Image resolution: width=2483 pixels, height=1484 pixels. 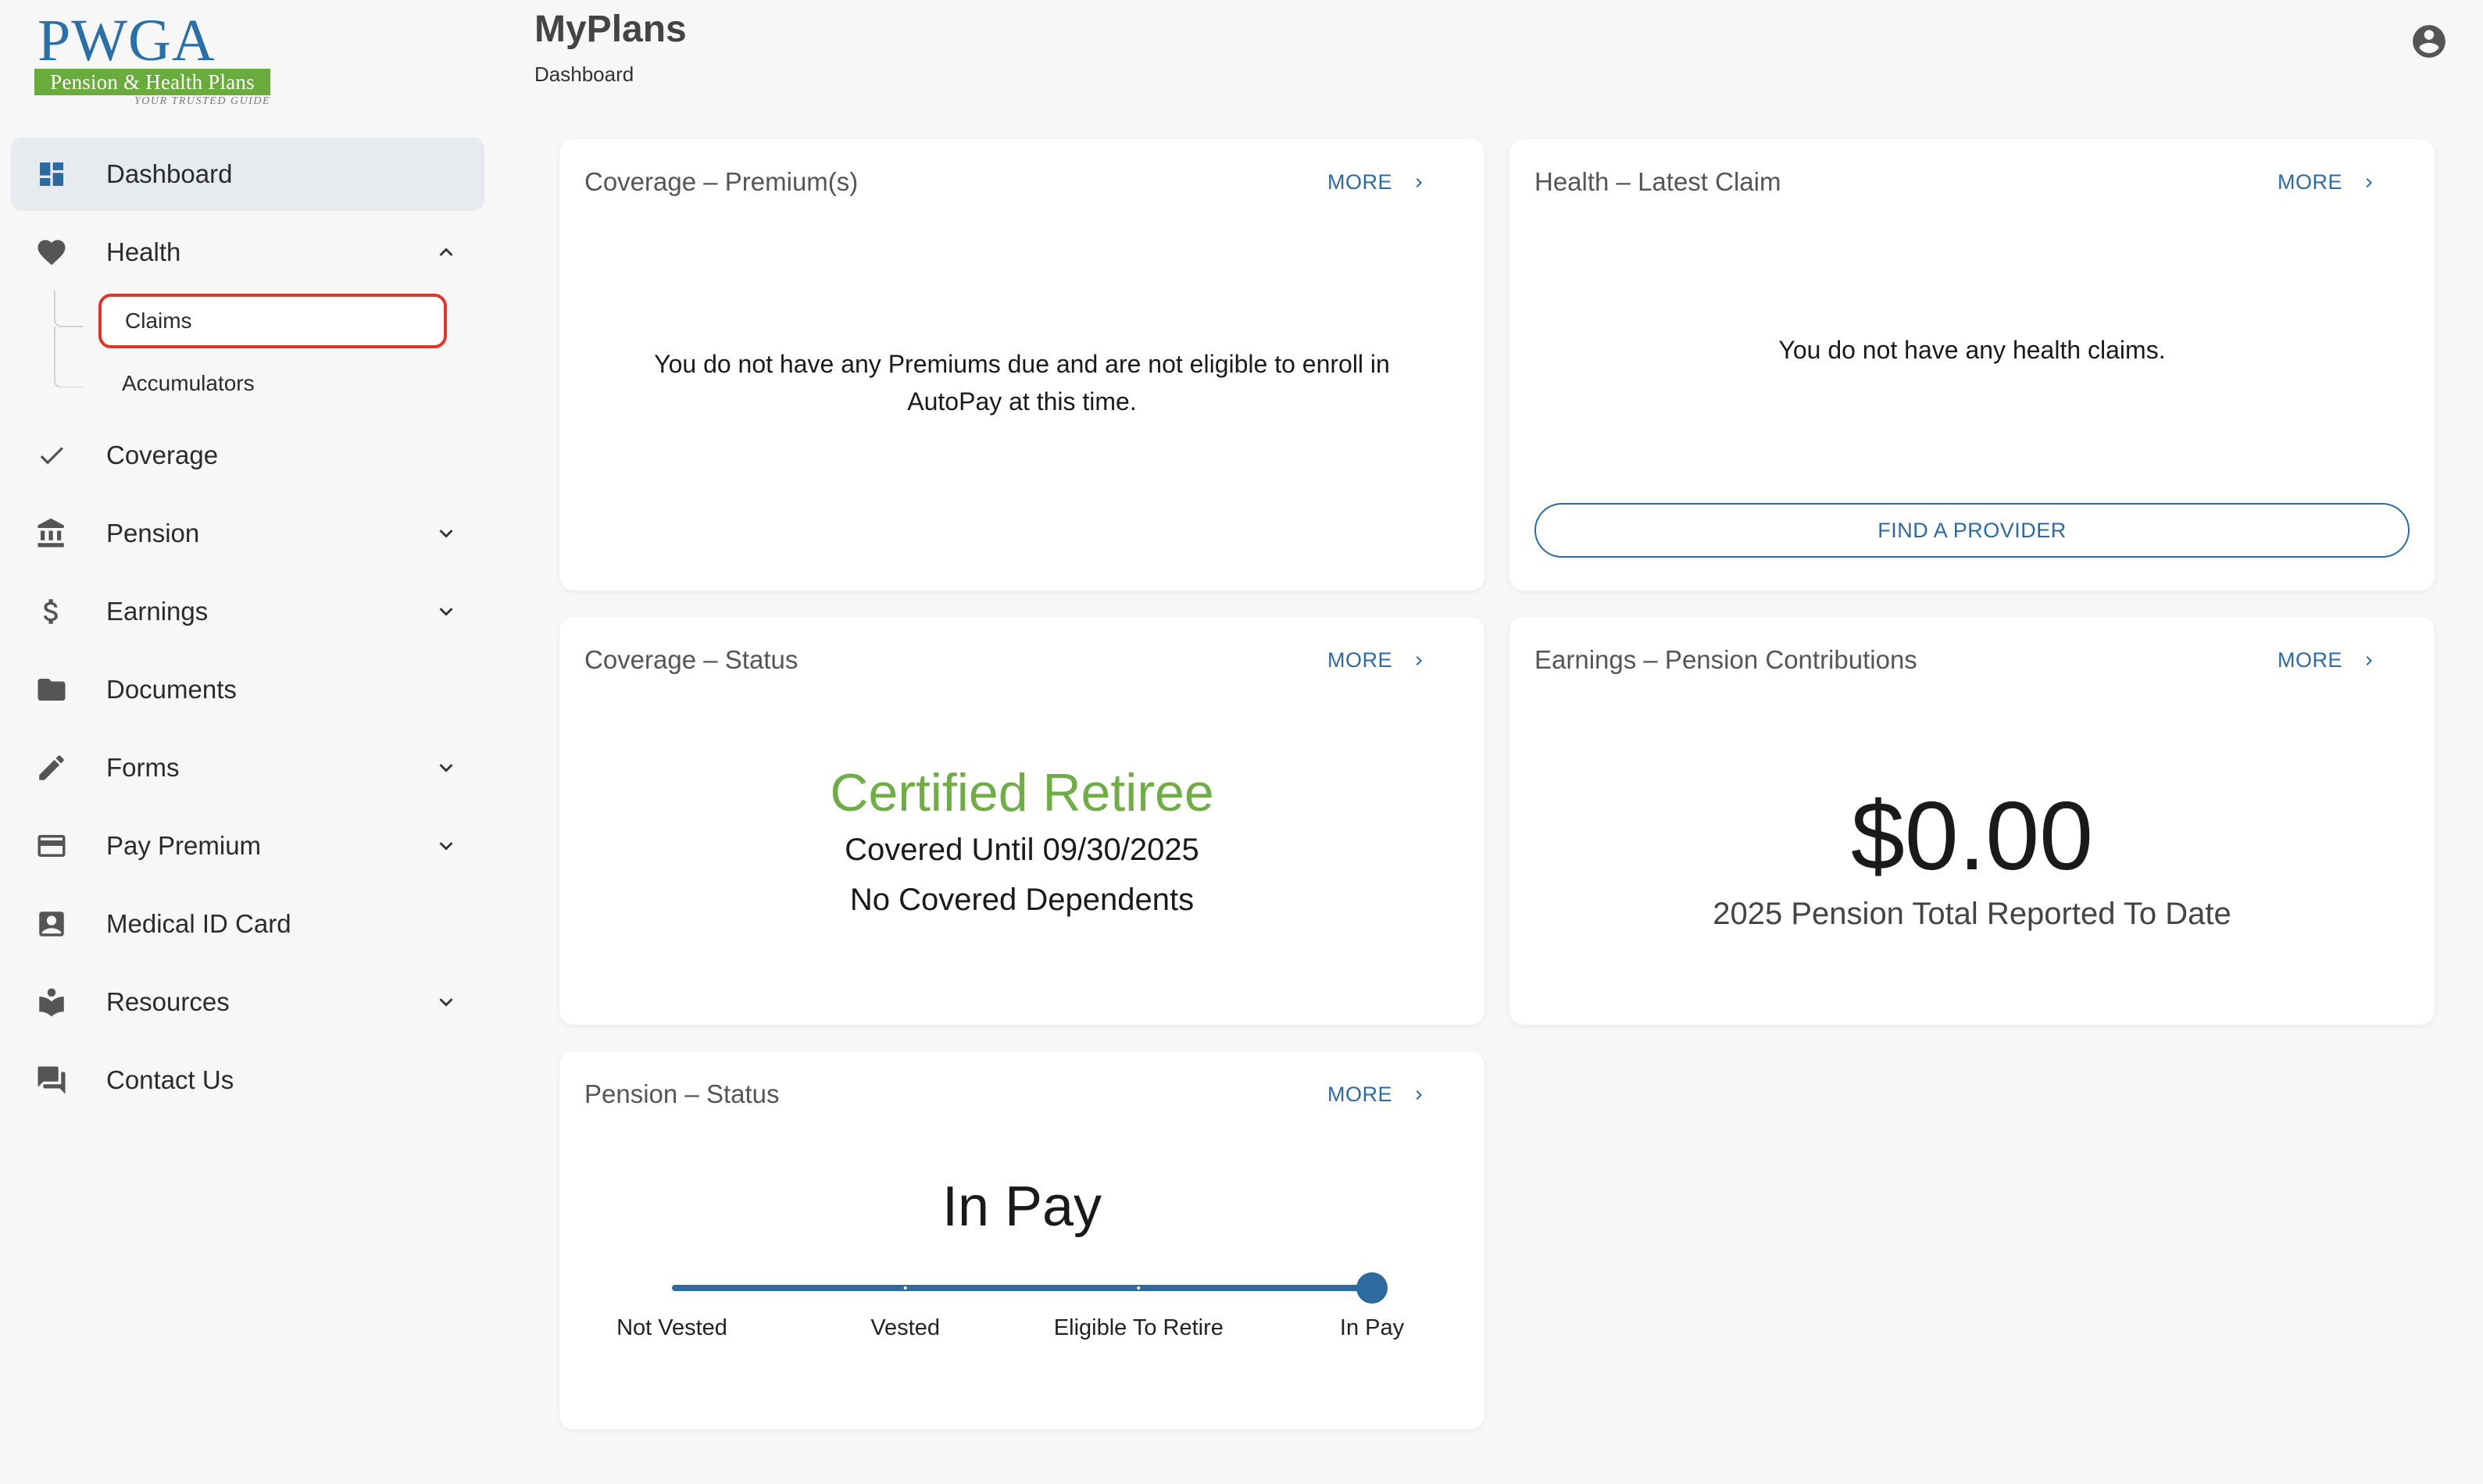 I want to click on sidebar-item-label: Contact Us, so click(x=170, y=1079).